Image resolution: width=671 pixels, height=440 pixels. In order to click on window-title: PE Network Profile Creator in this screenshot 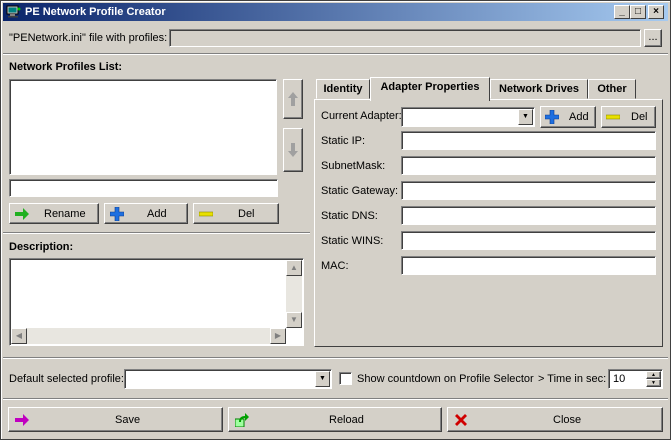, I will do `click(95, 12)`.